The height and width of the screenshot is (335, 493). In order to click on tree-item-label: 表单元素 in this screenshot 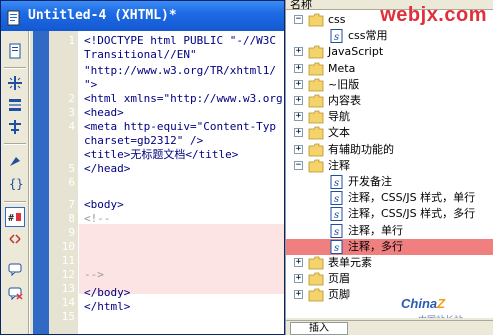, I will do `click(350, 262)`.